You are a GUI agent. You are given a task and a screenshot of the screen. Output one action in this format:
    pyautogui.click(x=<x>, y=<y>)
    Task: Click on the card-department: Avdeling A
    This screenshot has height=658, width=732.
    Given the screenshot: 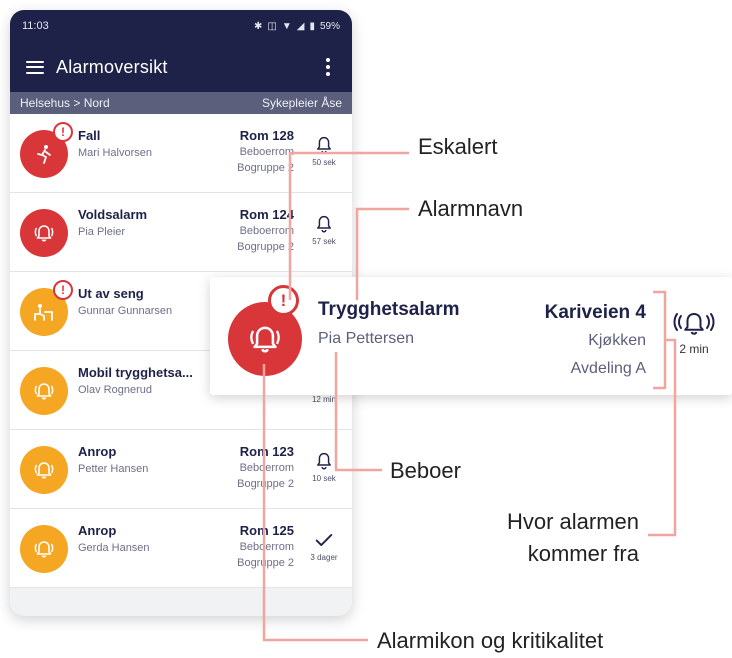 What is the action you would take?
    pyautogui.click(x=608, y=368)
    